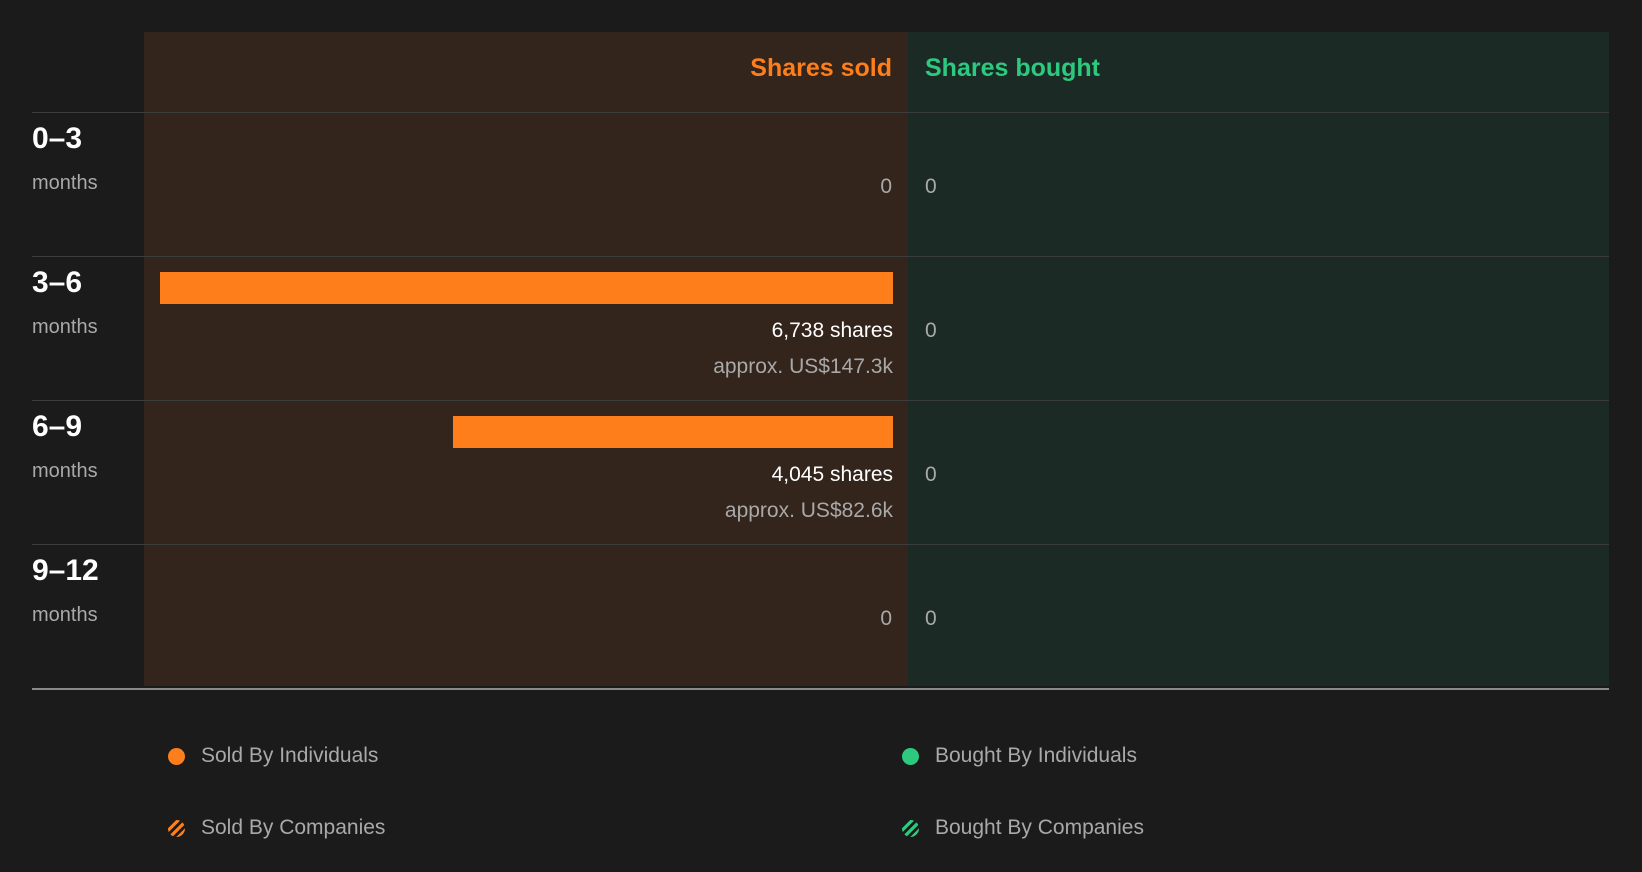 Image resolution: width=1642 pixels, height=872 pixels. I want to click on legend-item: Bought By Companies, so click(1023, 828).